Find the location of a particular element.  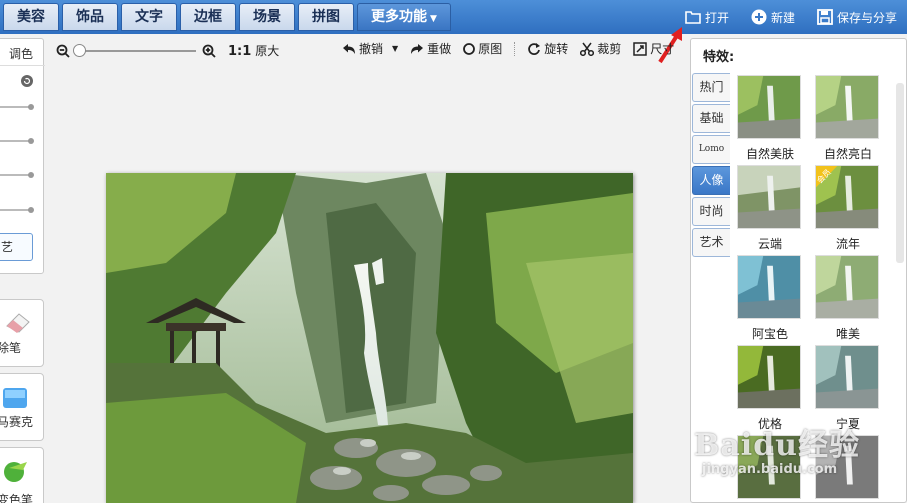

undo-button: 撤销 ▼ is located at coordinates (370, 48).